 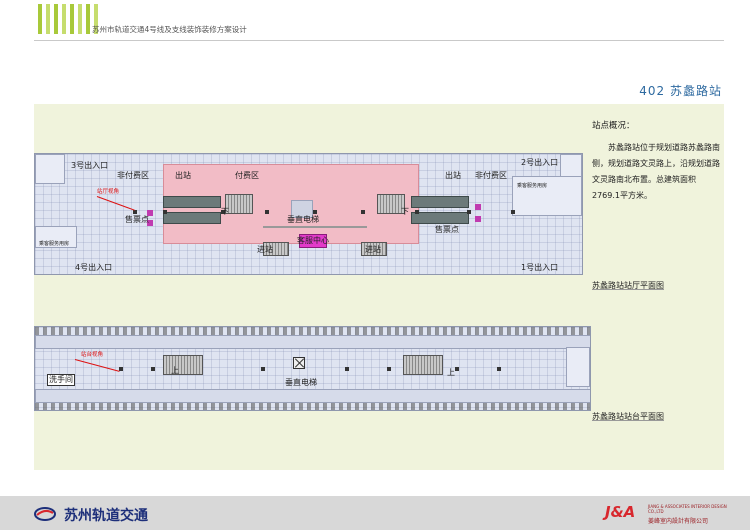 I want to click on exit-left-label: 出站, so click(x=183, y=175).